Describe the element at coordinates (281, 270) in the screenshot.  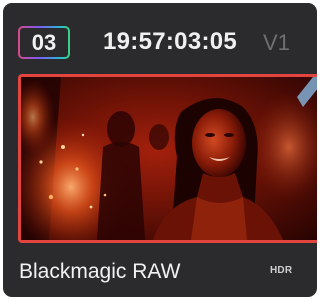
I see `hdr-badge: HDR` at that location.